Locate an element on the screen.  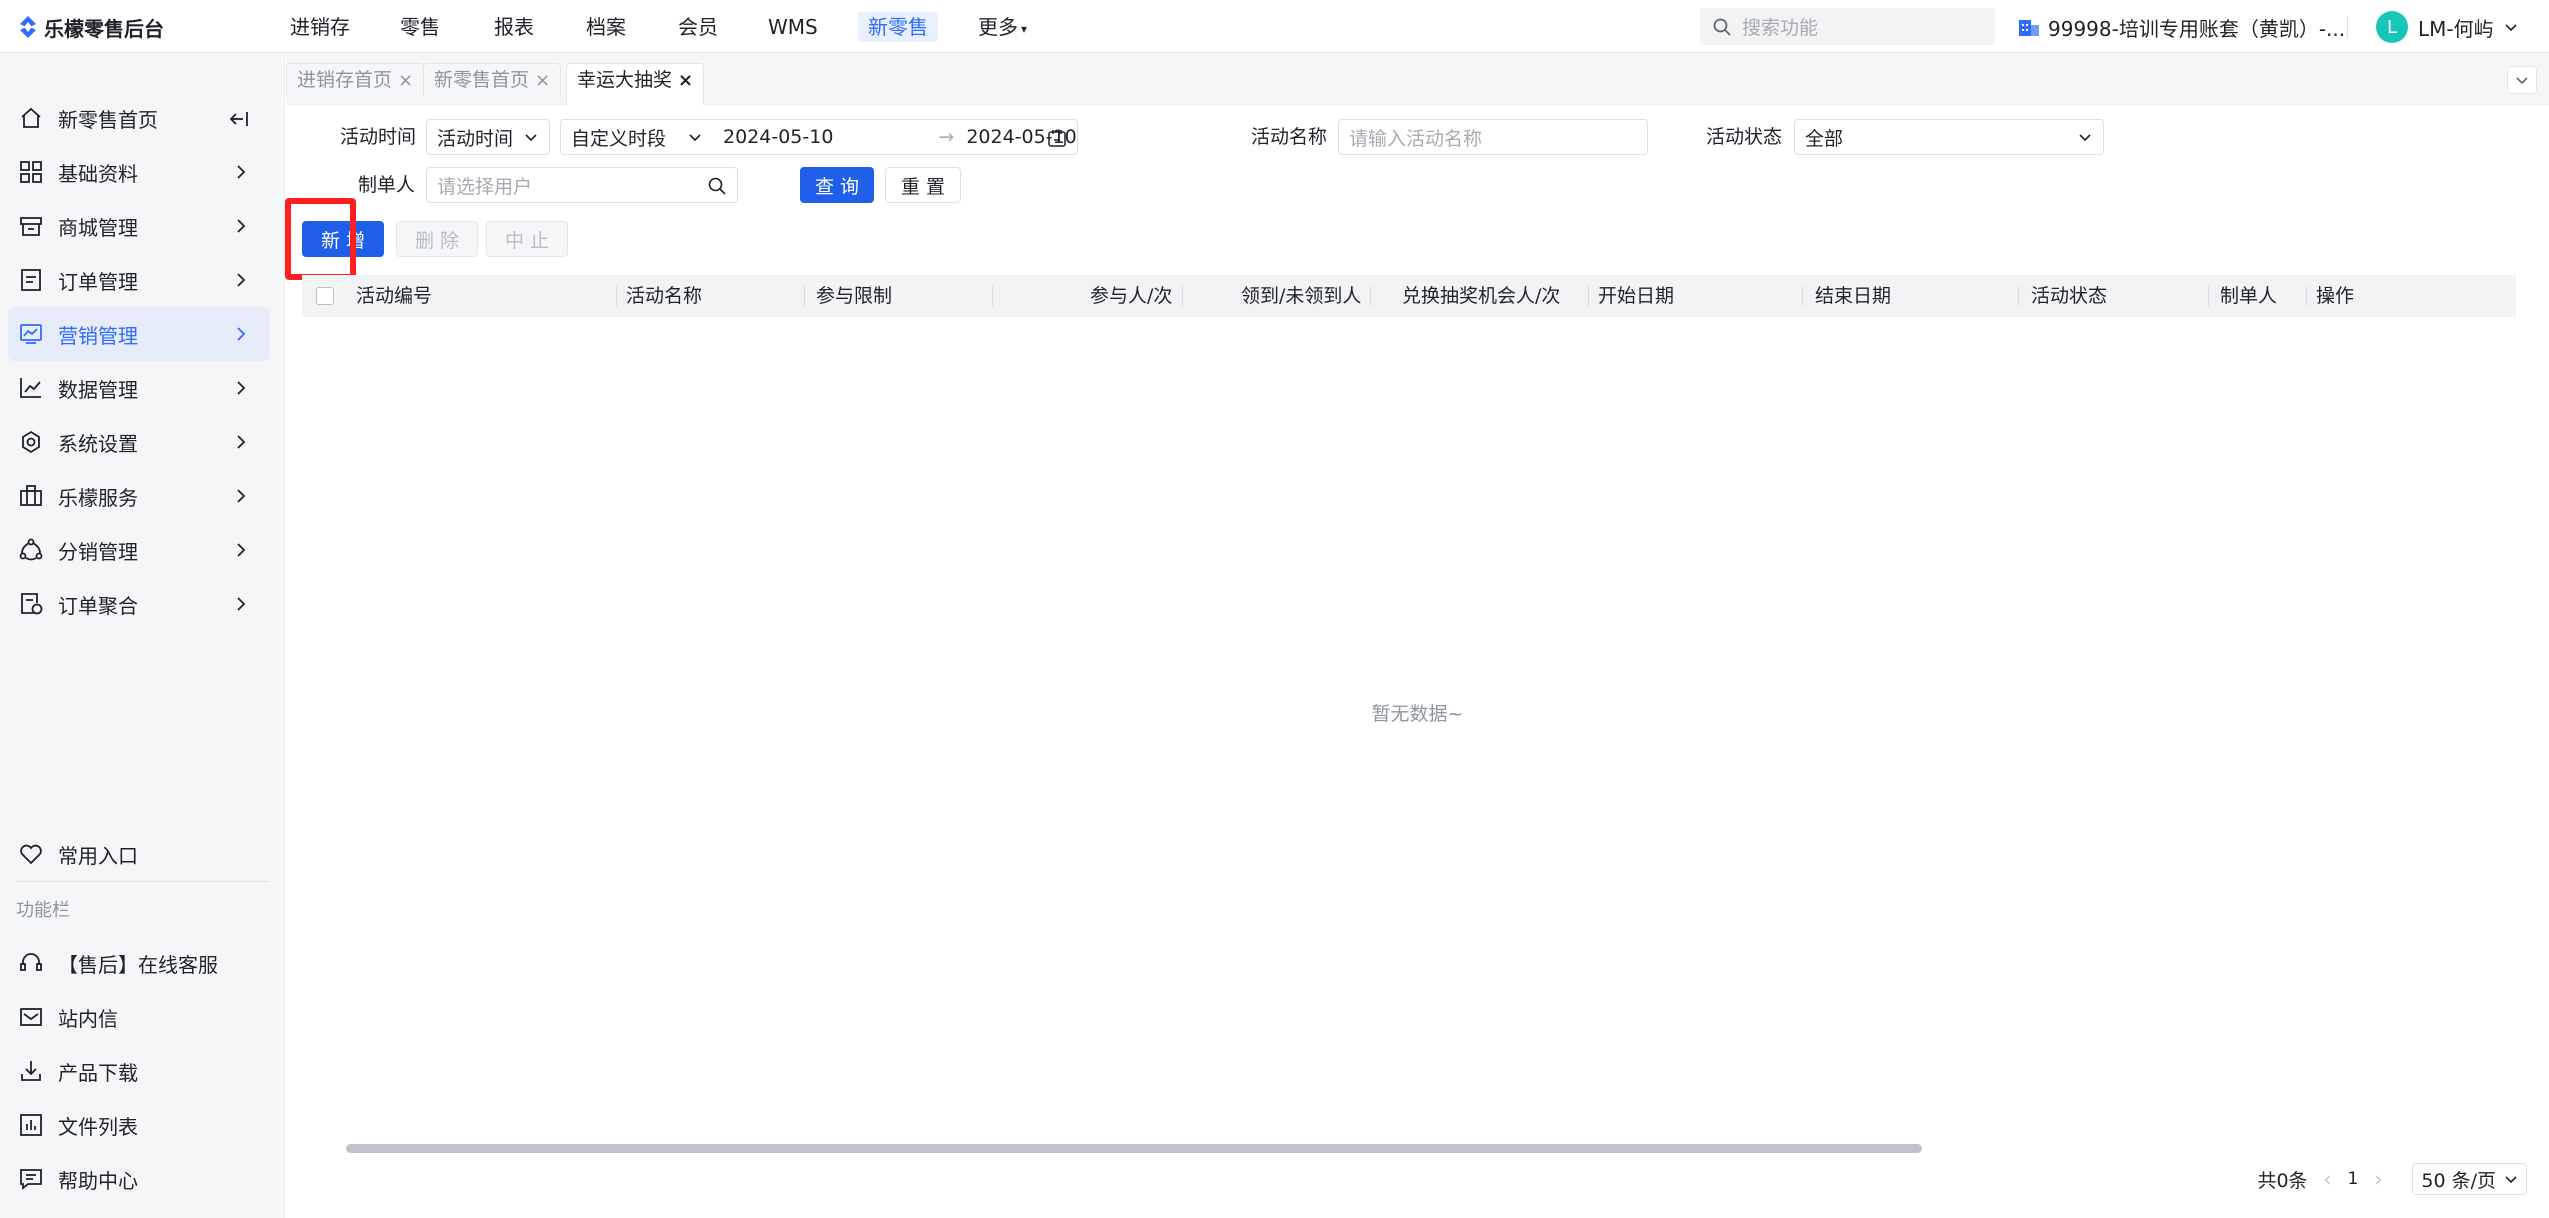
sidebar-tool-help: 帮助中心 is located at coordinates (135, 1179).